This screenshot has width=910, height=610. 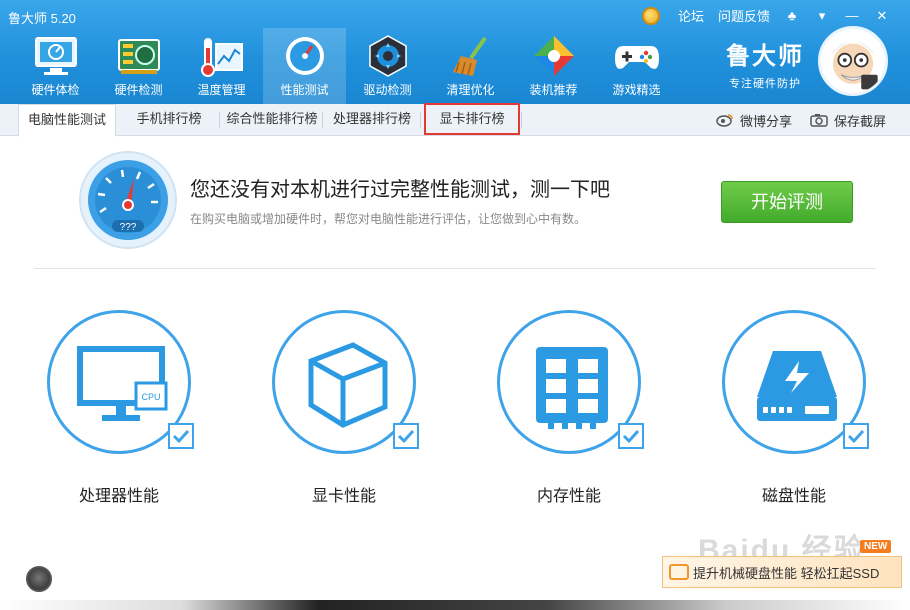 I want to click on tab-overall-ranking: 综合性能排行榜, so click(x=272, y=120).